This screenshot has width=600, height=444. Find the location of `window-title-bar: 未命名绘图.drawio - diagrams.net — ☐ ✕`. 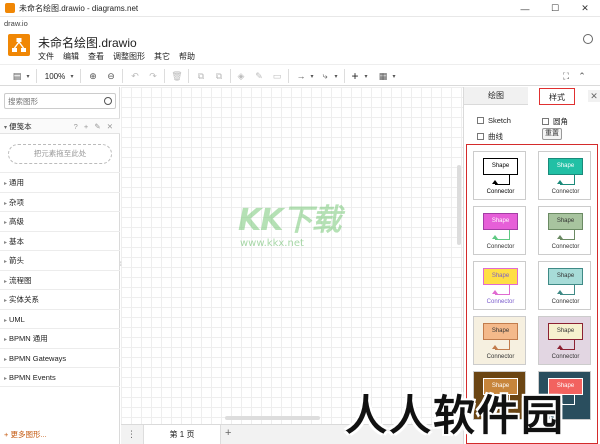

window-title-bar: 未命名绘图.drawio - diagrams.net — ☐ ✕ is located at coordinates (300, 8).